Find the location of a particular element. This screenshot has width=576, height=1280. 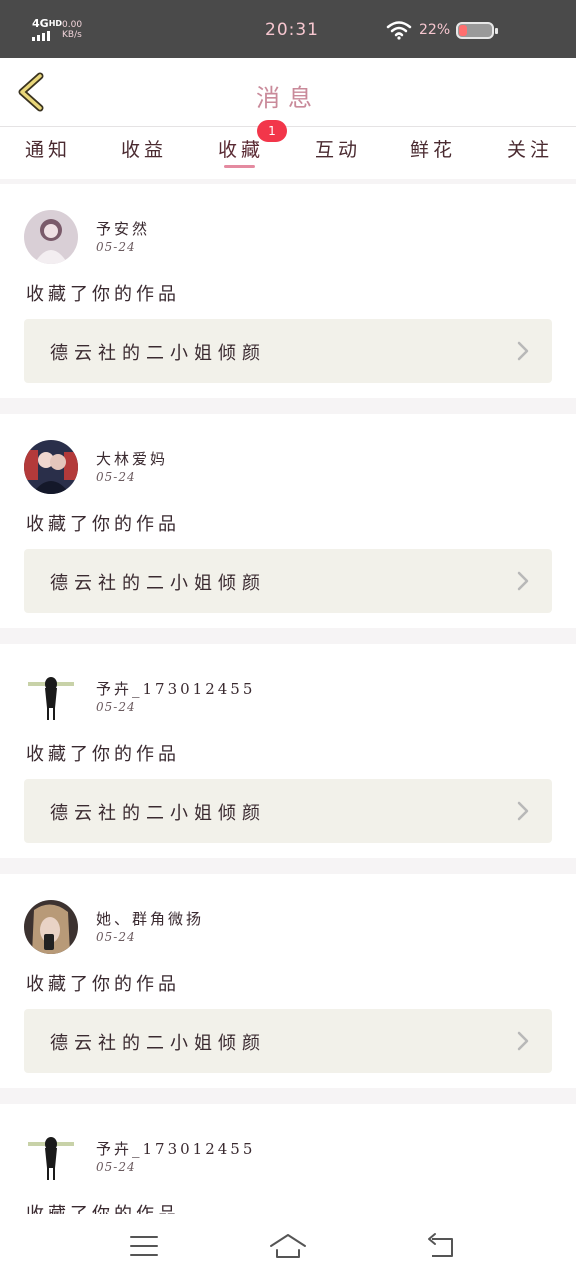

signal-icon: 4GHD is located at coordinates (47, 29).